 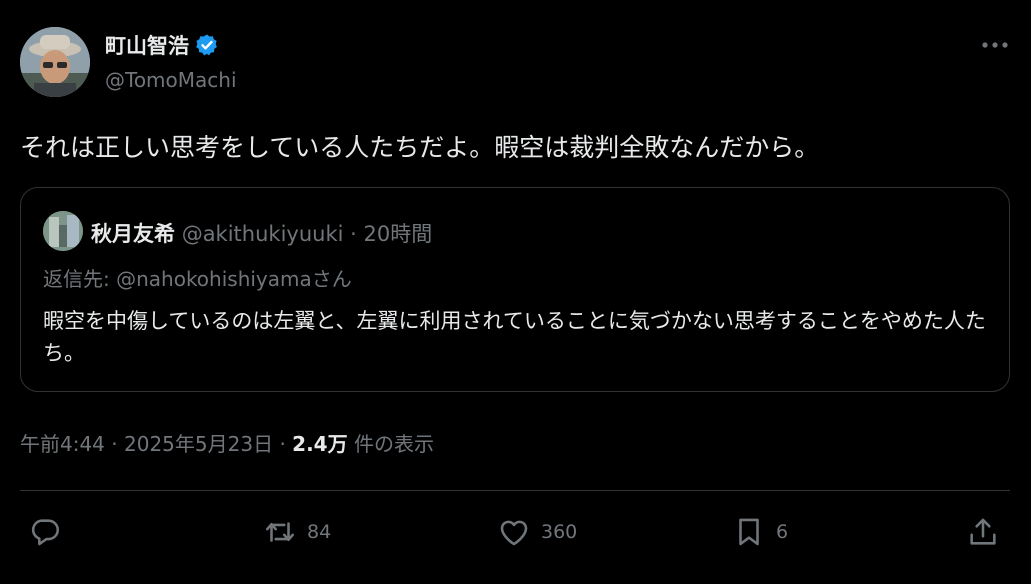 I want to click on tweet-text: それは正しい思考をしている人たちだよ。暇空は裁判全敗なんだから。, so click(x=420, y=147).